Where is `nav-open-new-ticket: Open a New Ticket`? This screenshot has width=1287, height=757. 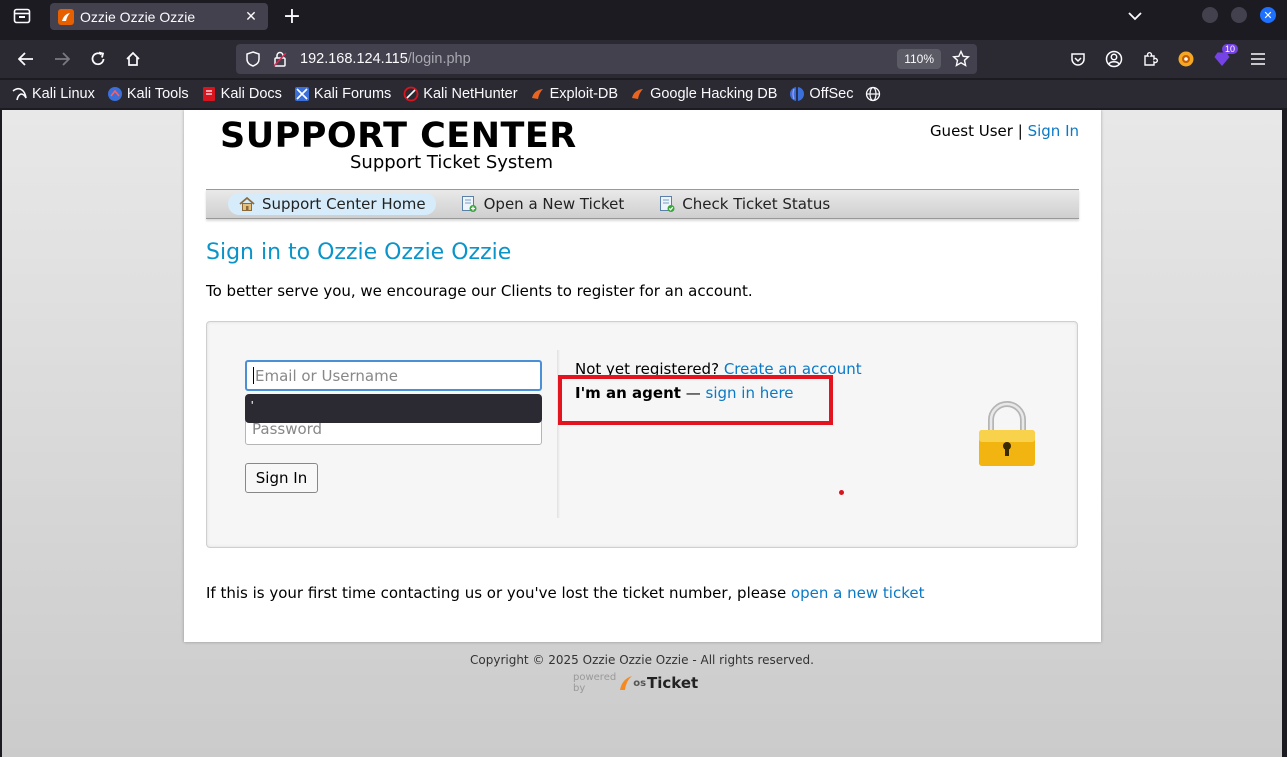
nav-open-new-ticket: Open a New Ticket is located at coordinates (542, 204).